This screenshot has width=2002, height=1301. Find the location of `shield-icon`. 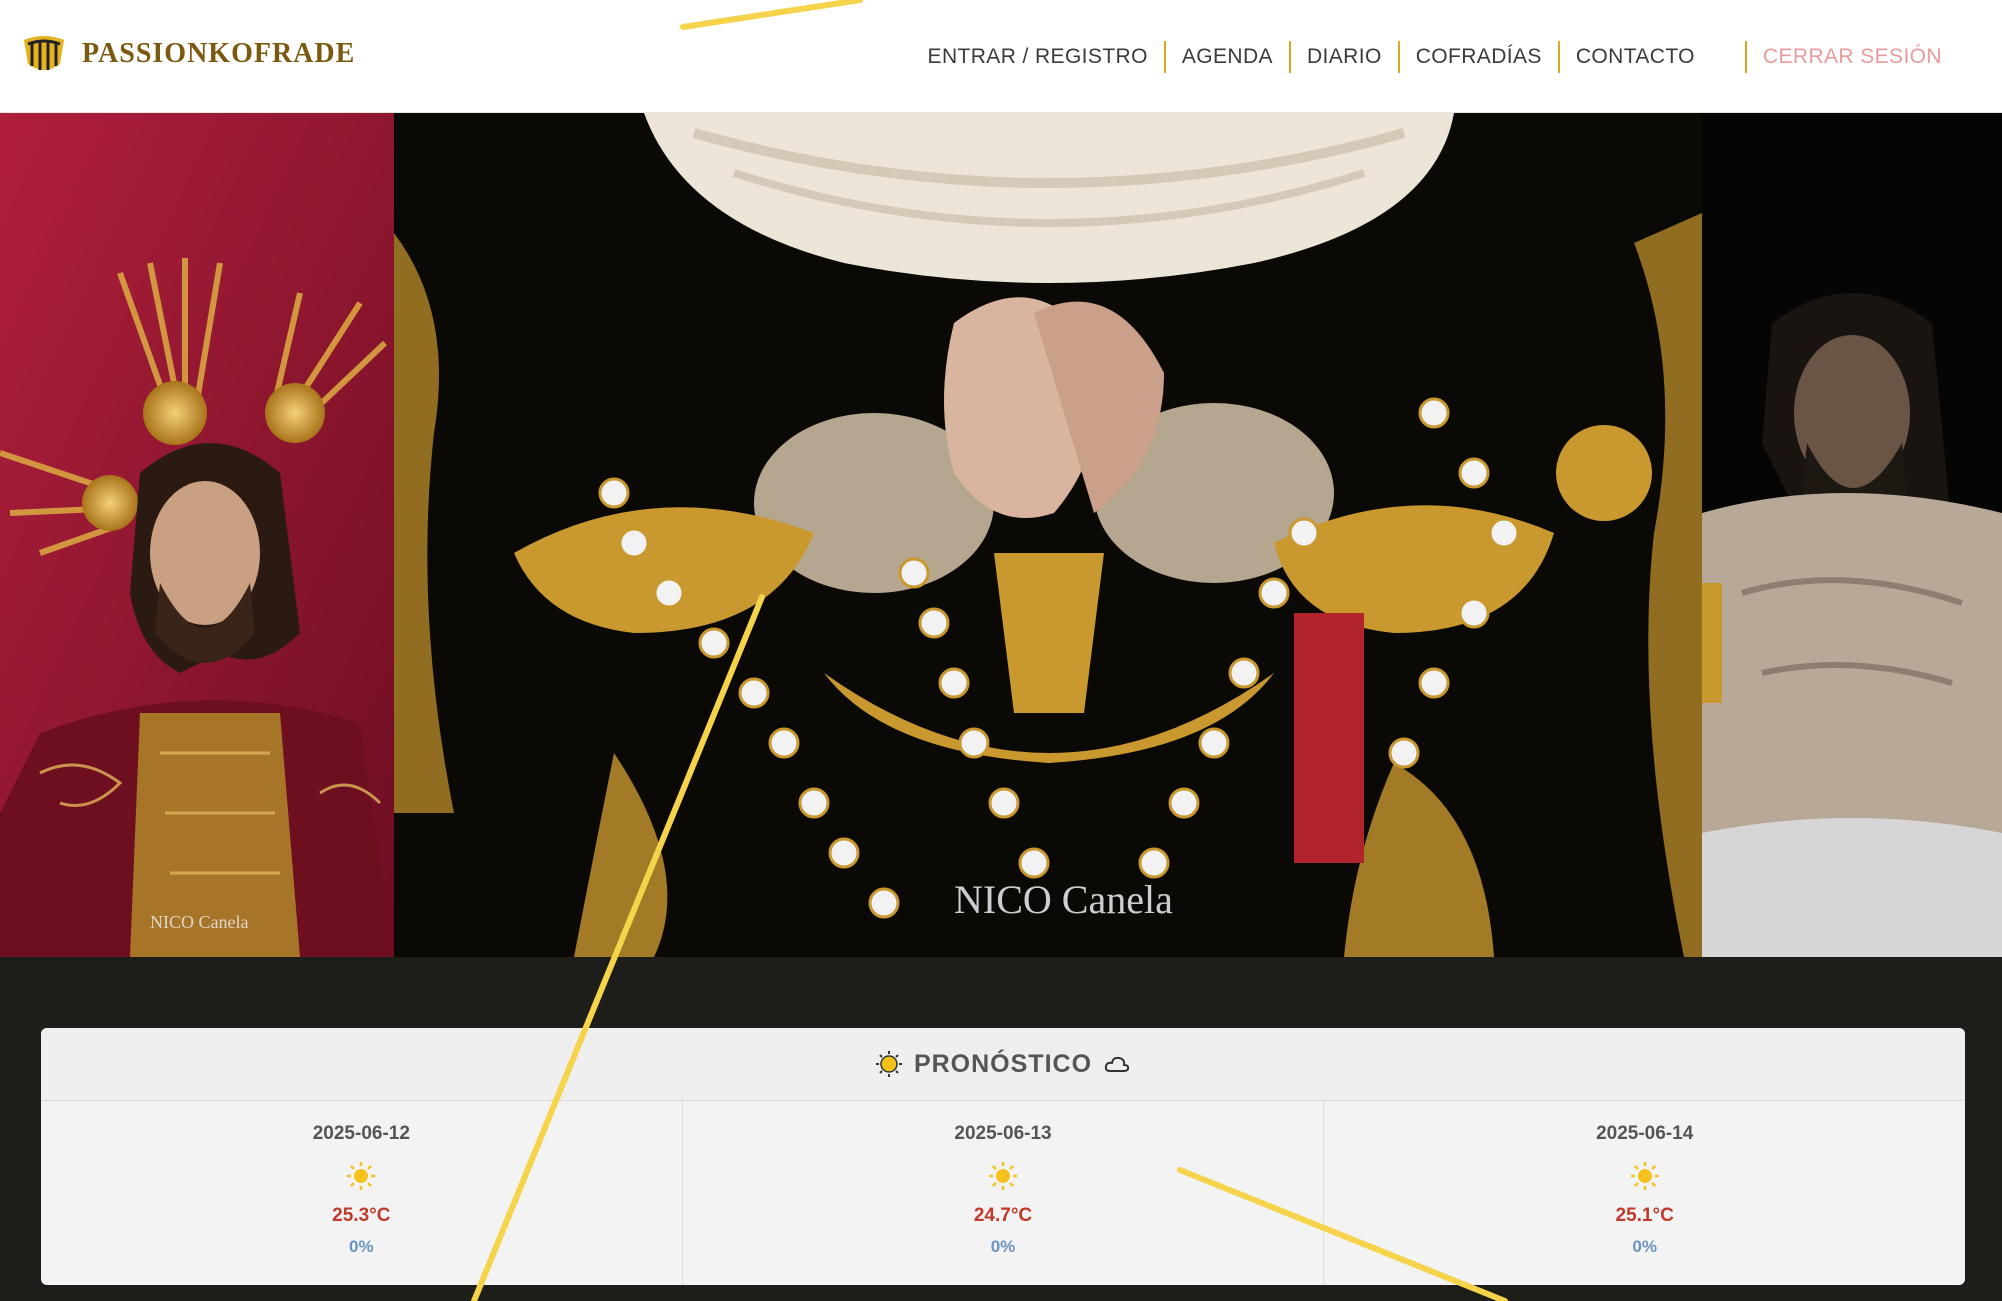

shield-icon is located at coordinates (44, 53).